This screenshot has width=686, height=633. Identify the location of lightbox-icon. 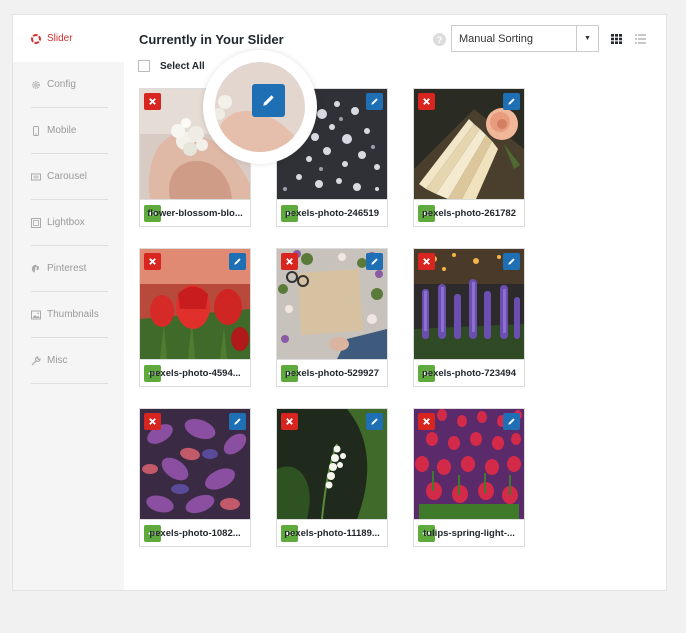
(36, 222).